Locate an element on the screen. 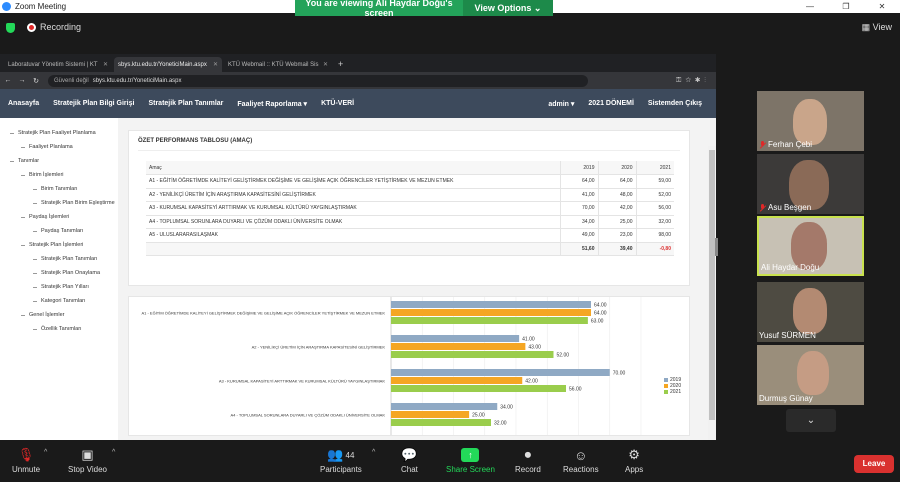 This screenshot has width=900, height=482. scroll-down-participants-button: ⌄ is located at coordinates (811, 420).